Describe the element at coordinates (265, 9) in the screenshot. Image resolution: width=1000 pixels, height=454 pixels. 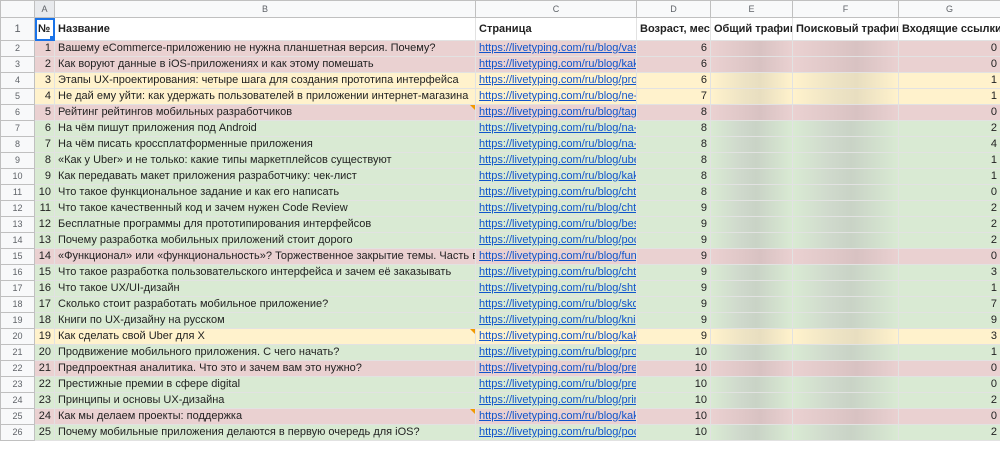
I see `column-header-b: B` at that location.